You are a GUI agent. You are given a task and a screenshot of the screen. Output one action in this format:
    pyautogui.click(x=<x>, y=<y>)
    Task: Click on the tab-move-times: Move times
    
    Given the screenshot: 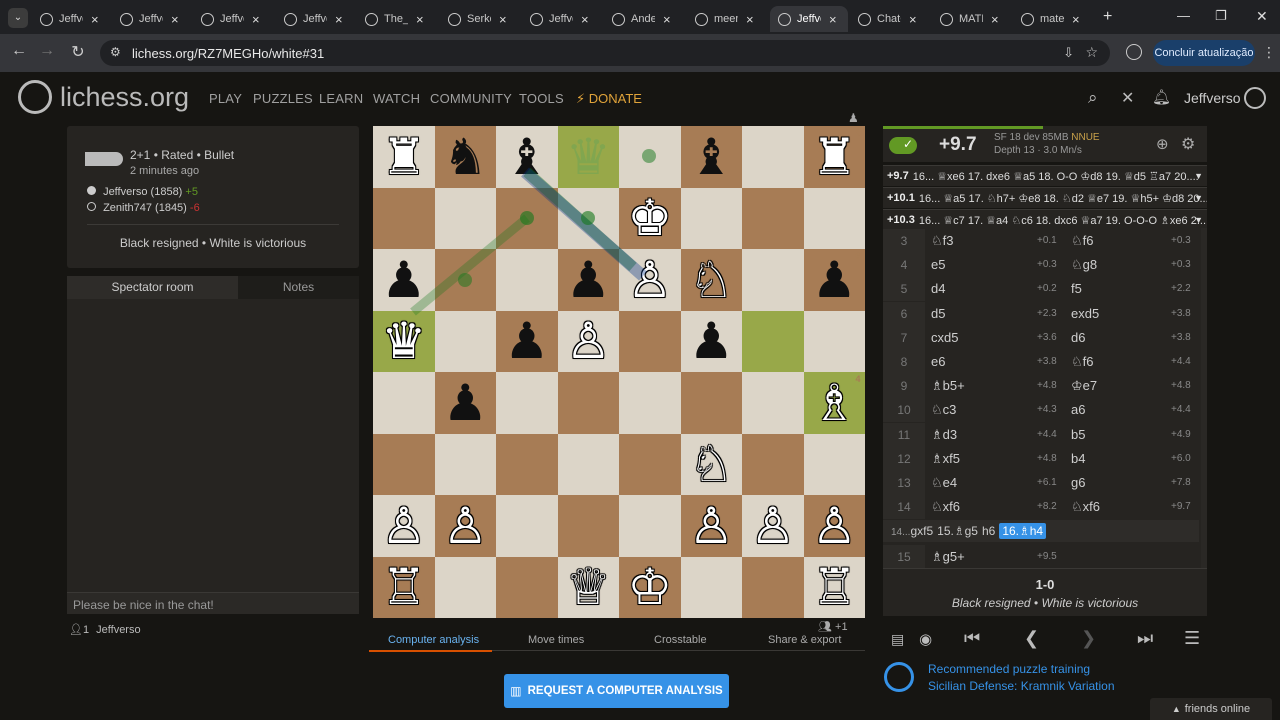 What is the action you would take?
    pyautogui.click(x=556, y=640)
    